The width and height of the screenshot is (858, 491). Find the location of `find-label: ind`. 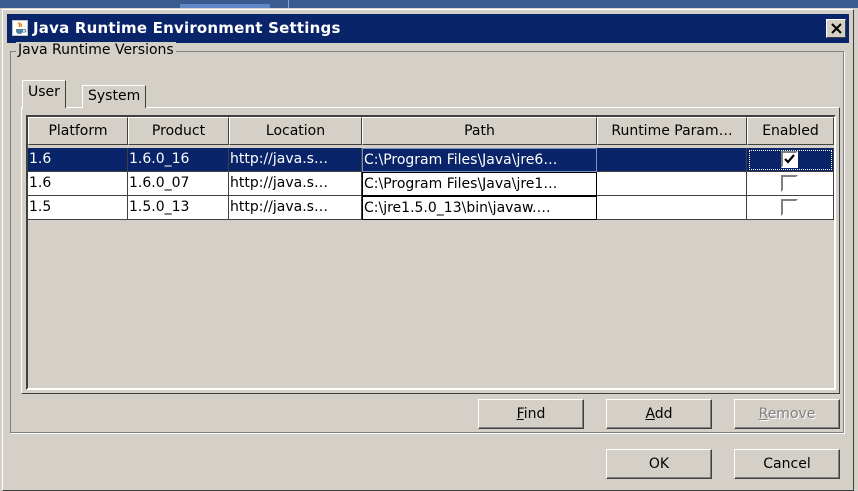

find-label: ind is located at coordinates (534, 414).